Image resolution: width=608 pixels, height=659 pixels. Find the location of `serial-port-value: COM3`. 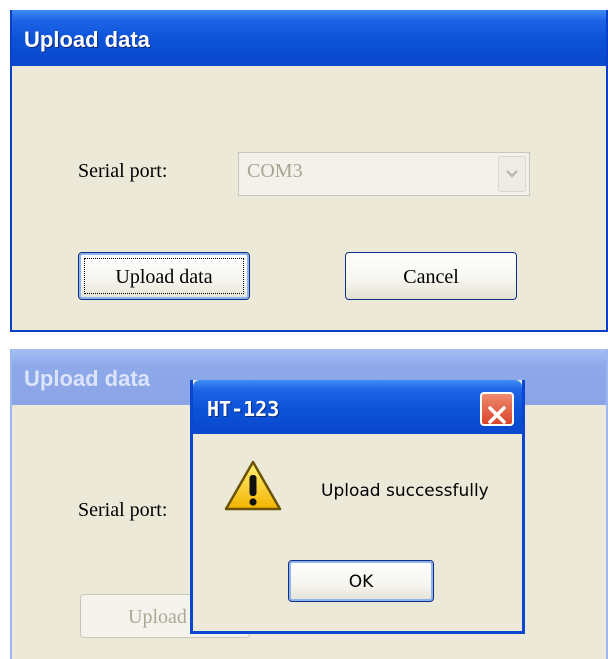

serial-port-value: COM3 is located at coordinates (275, 171).